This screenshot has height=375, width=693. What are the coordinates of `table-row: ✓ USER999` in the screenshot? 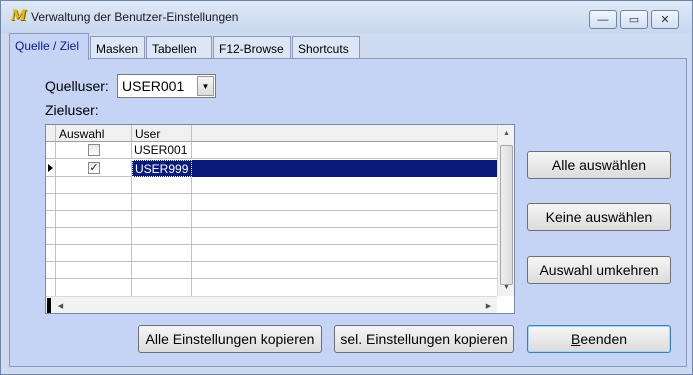 It's located at (271, 168).